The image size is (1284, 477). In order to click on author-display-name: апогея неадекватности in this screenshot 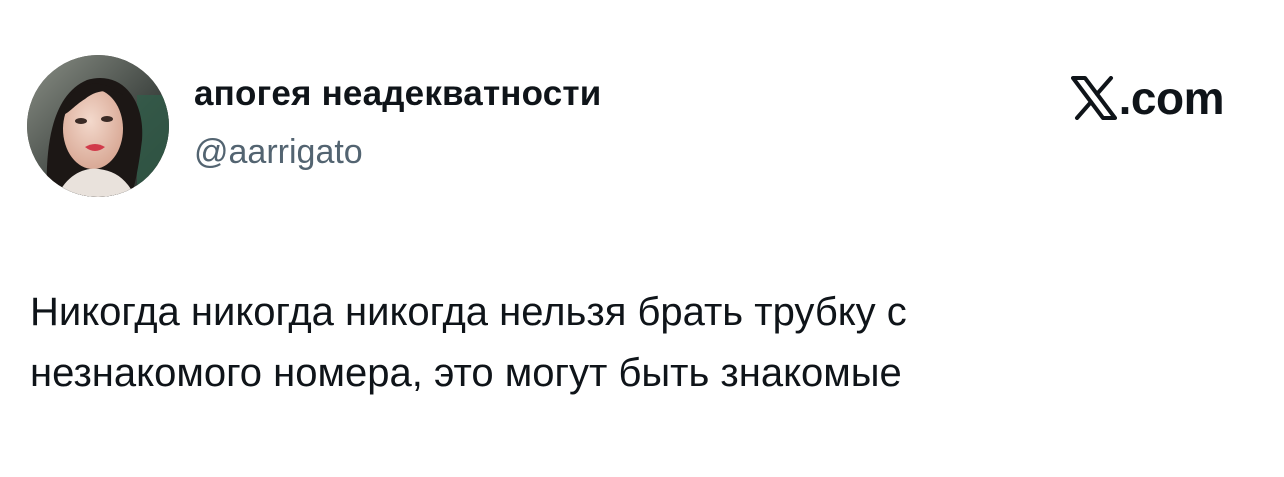, I will do `click(398, 94)`.